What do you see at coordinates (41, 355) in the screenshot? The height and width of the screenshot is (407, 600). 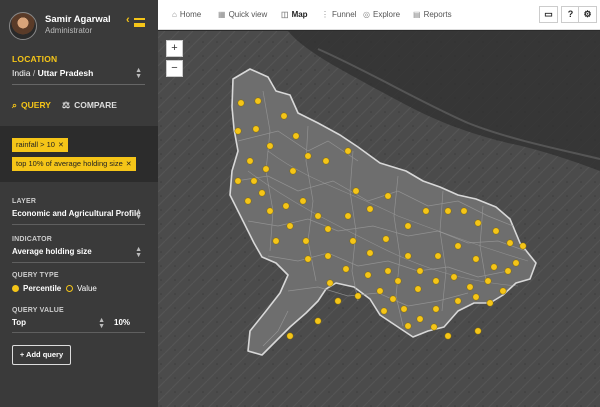 I see `add-query-button: + Add query` at bounding box center [41, 355].